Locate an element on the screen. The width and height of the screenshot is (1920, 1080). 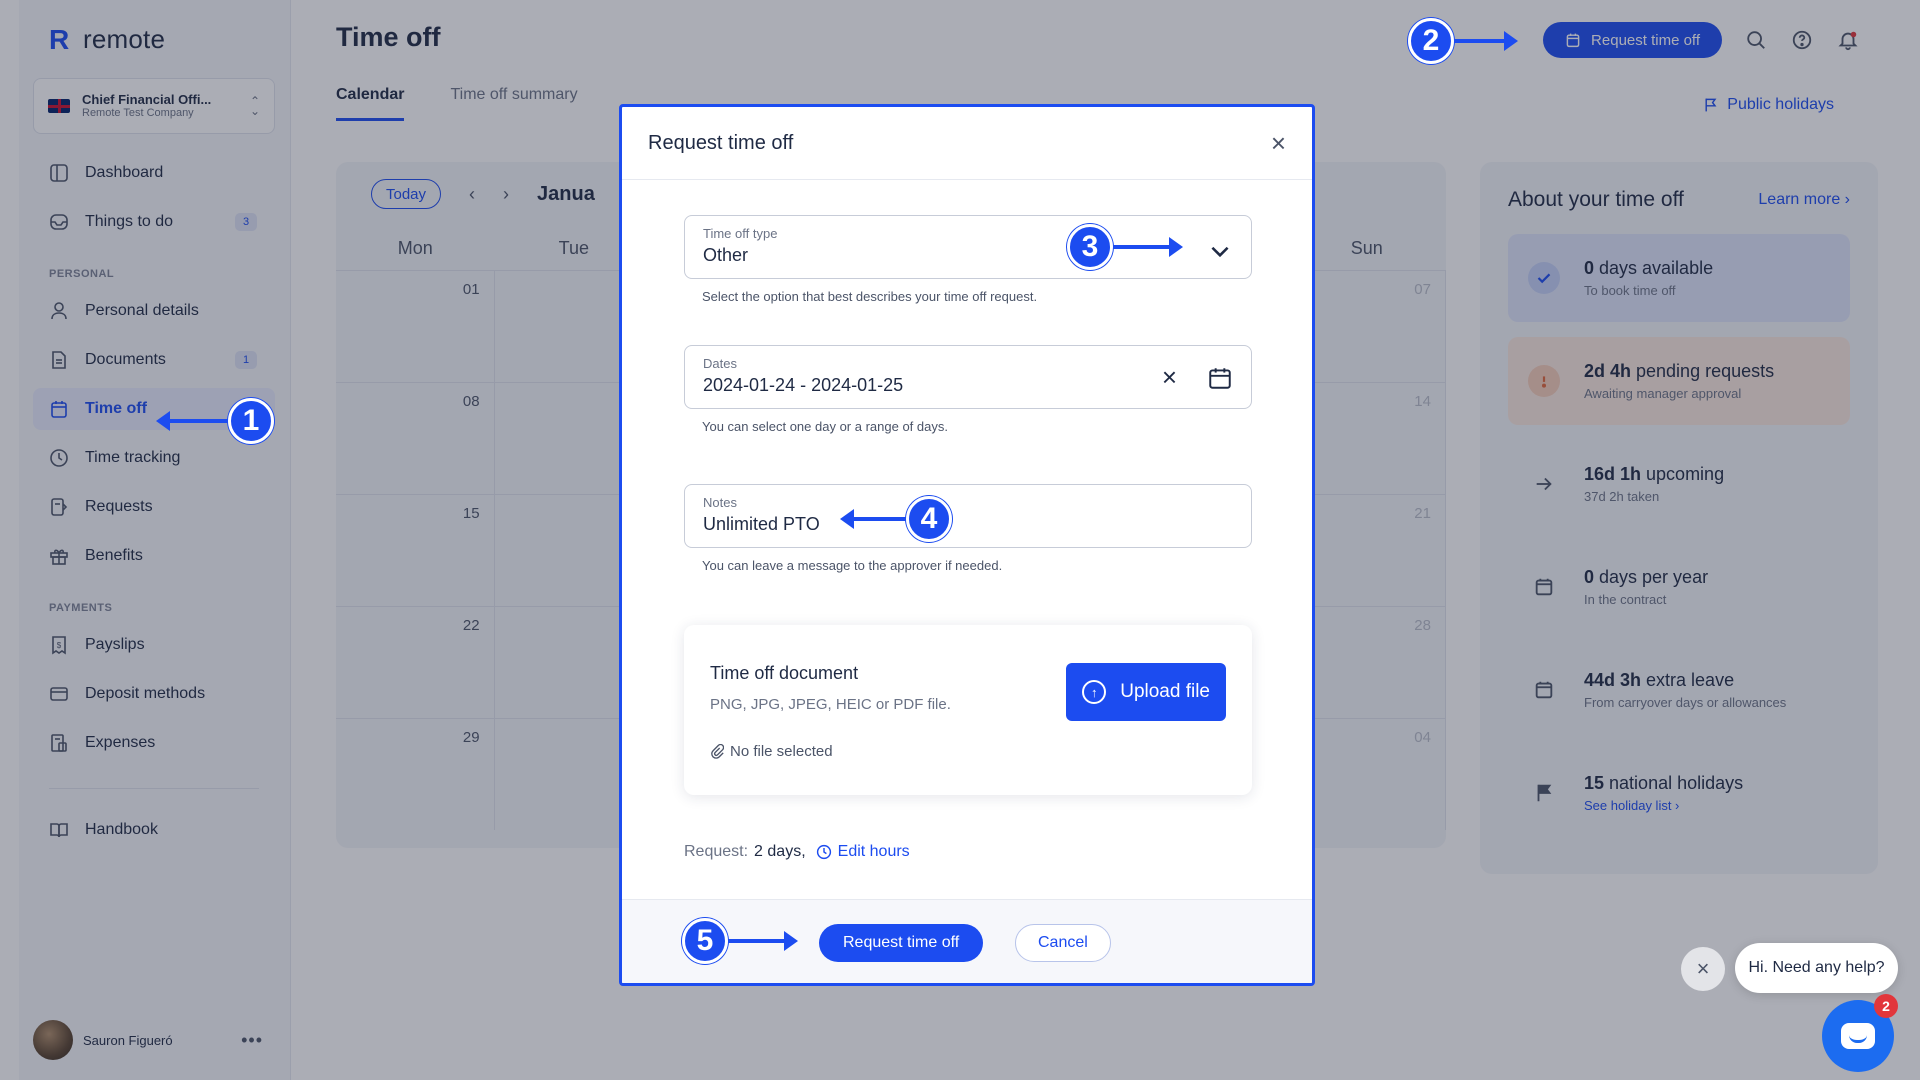
close-icon: × is located at coordinates (1278, 143).